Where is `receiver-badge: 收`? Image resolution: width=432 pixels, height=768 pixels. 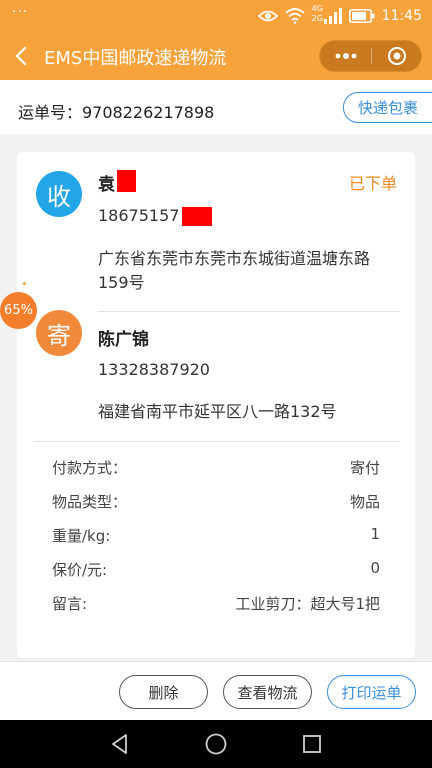
receiver-badge: 收 is located at coordinates (59, 194).